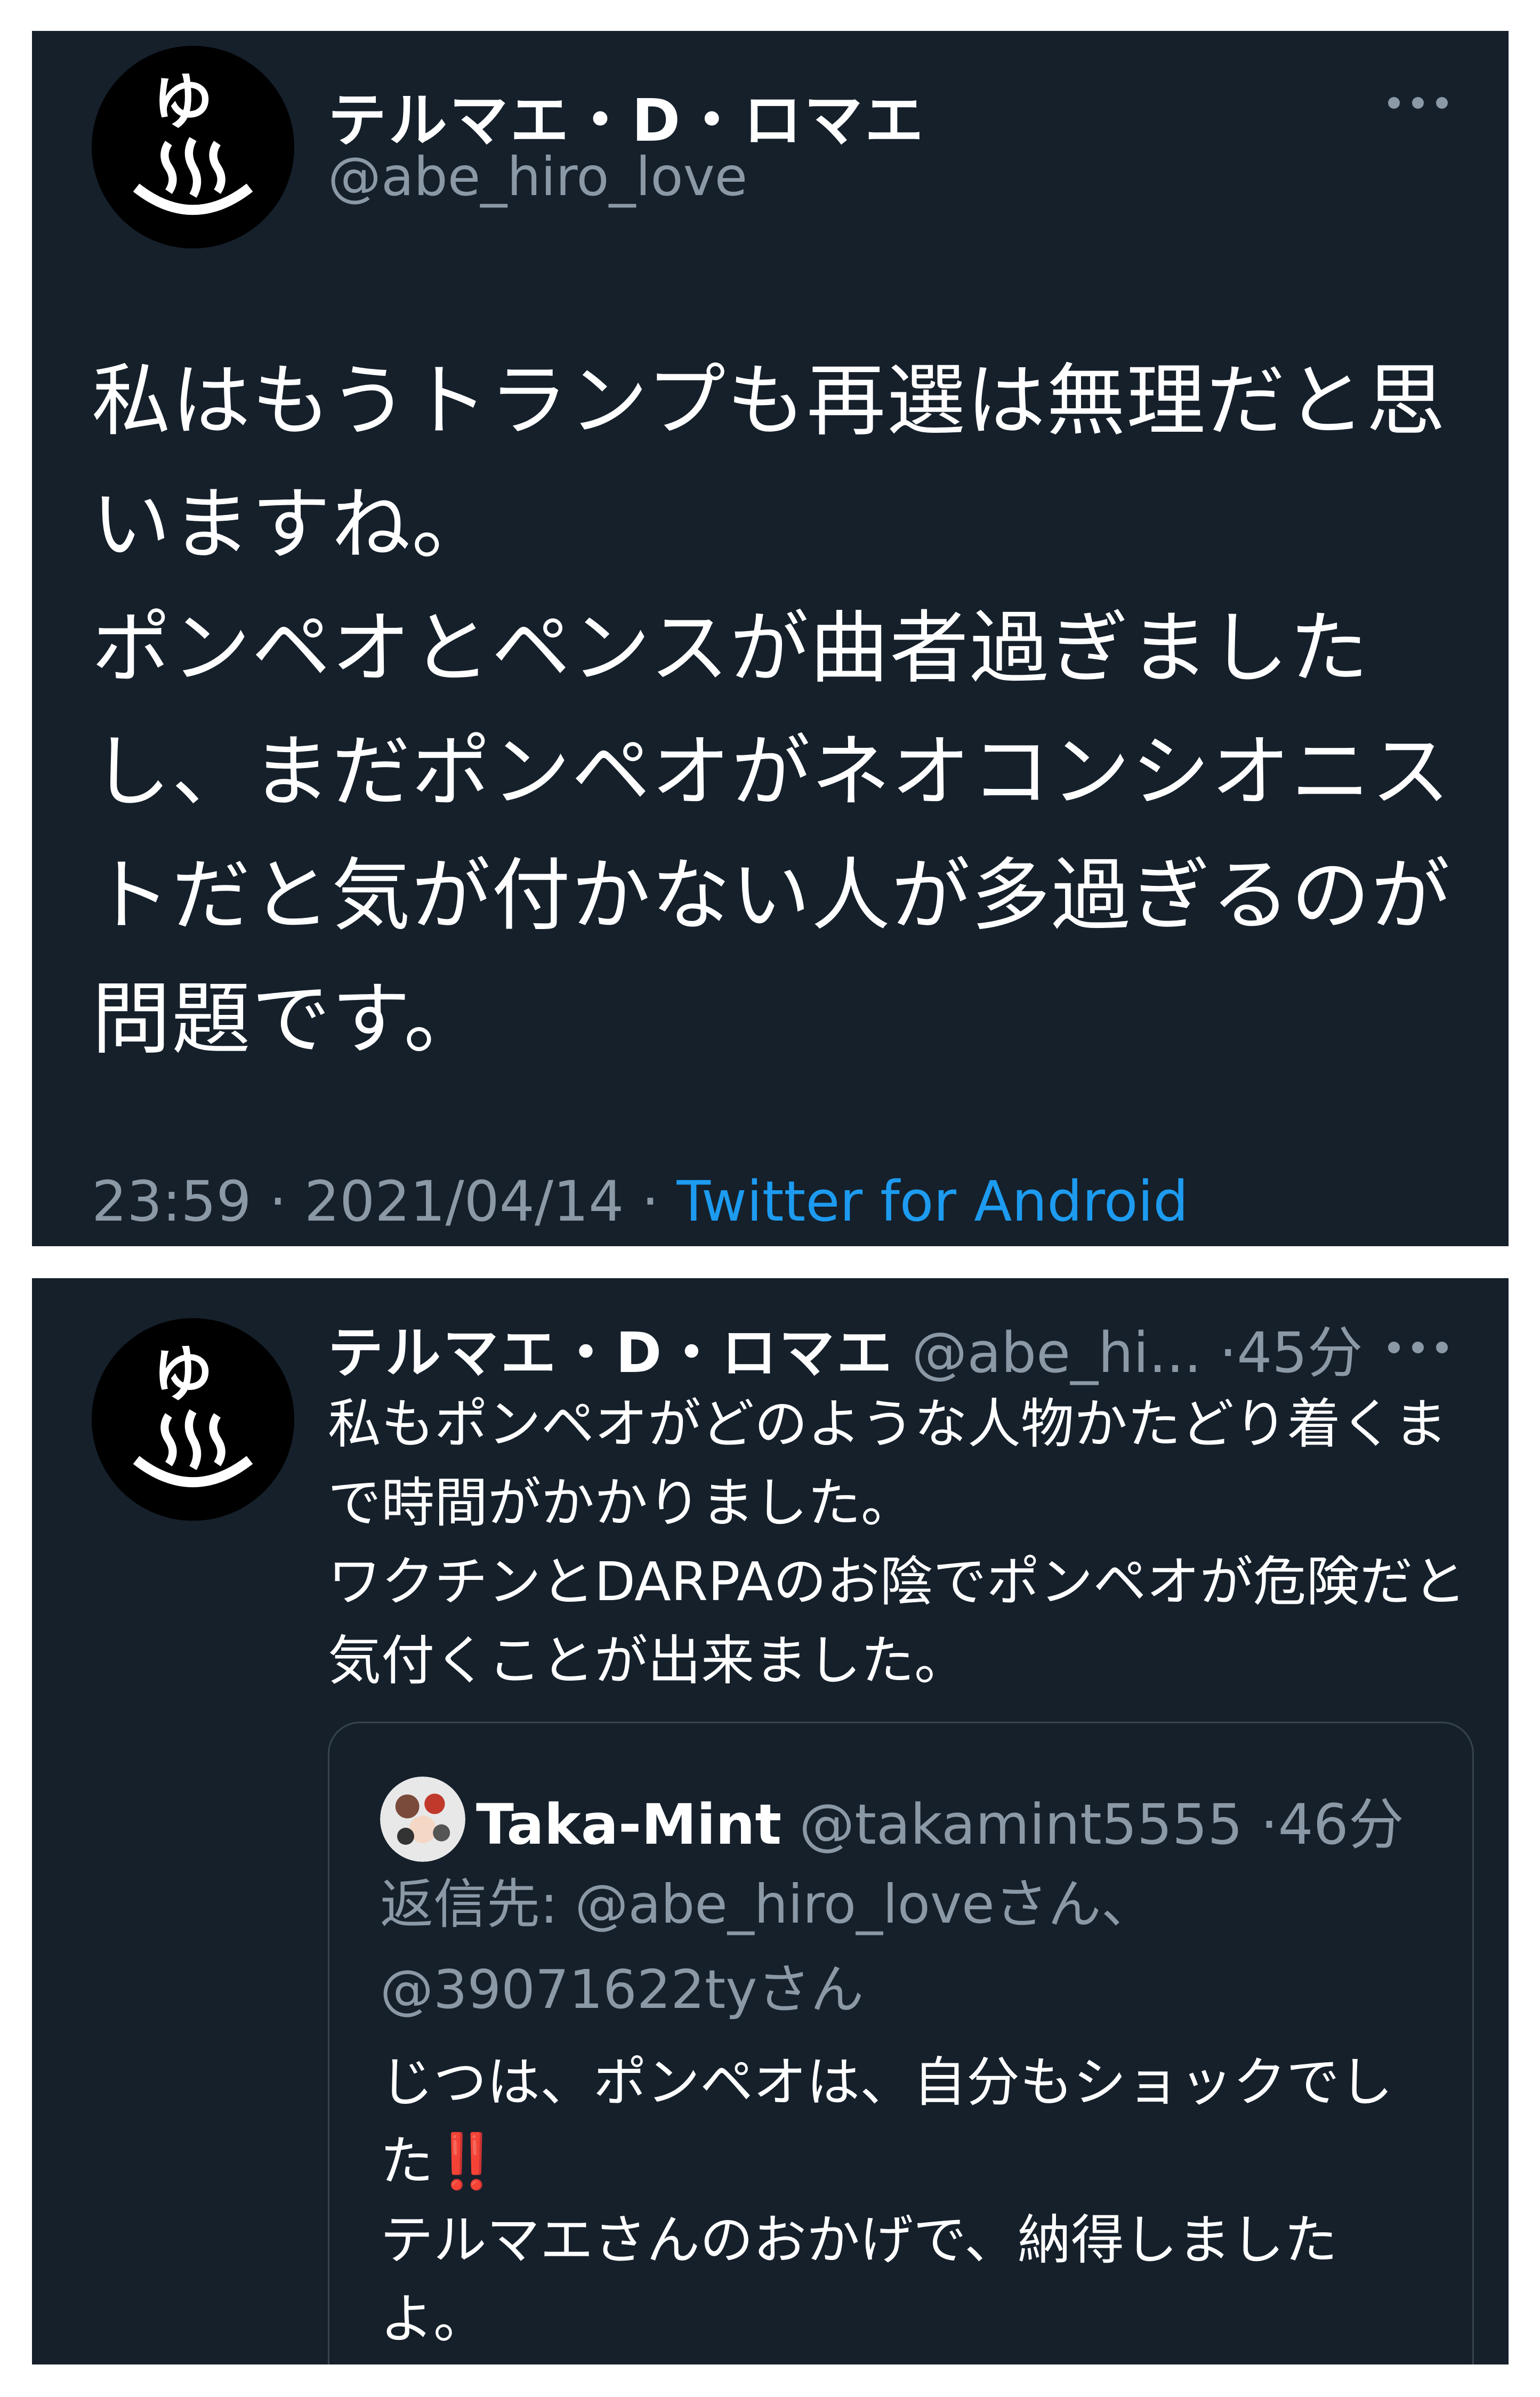 Image resolution: width=1540 pixels, height=2397 pixels. I want to click on tweet-header: テルマエ・D・ロマエ @abe_hi... ·45分, so click(887, 1348).